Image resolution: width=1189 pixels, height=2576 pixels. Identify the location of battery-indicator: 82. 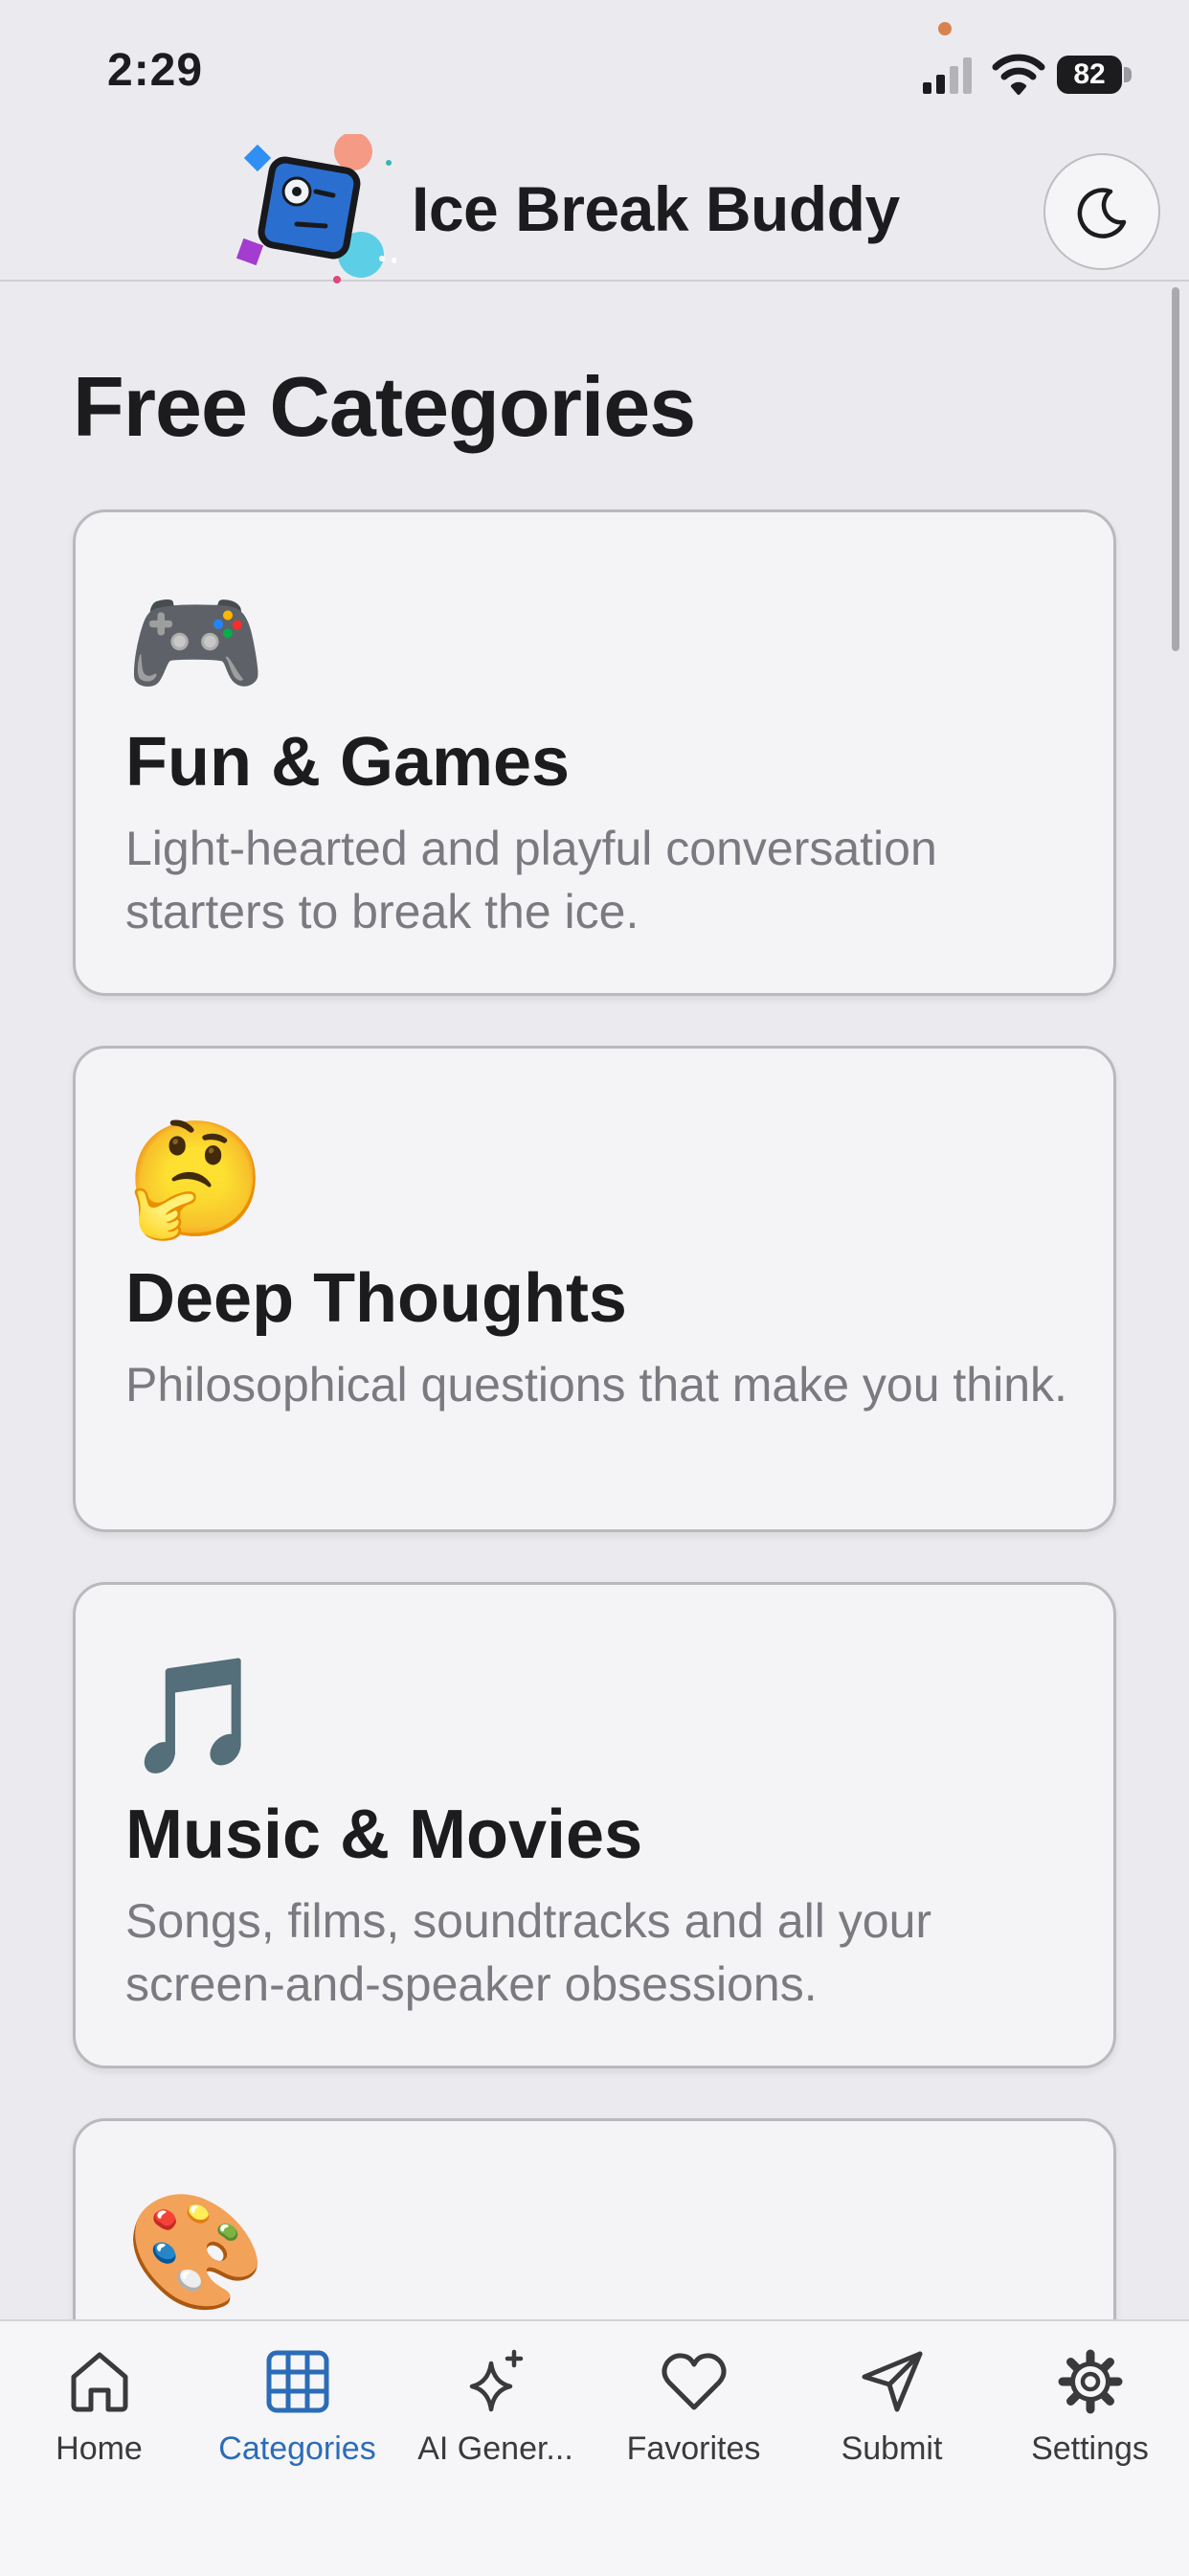
(1095, 75).